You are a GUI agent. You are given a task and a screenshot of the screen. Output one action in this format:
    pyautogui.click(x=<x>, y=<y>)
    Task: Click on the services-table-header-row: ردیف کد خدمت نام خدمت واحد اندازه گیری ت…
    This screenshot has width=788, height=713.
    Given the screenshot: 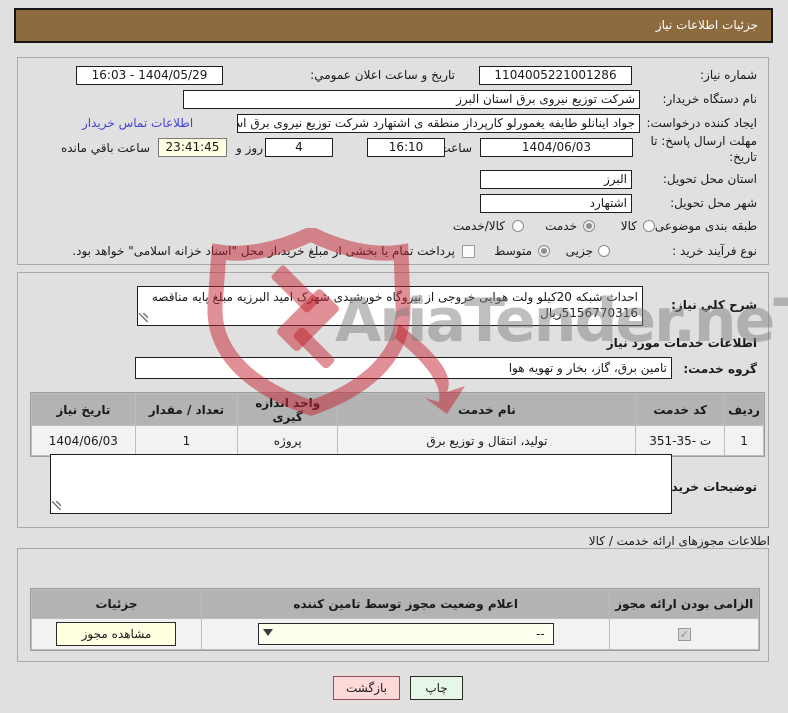 What is the action you would take?
    pyautogui.click(x=397, y=409)
    